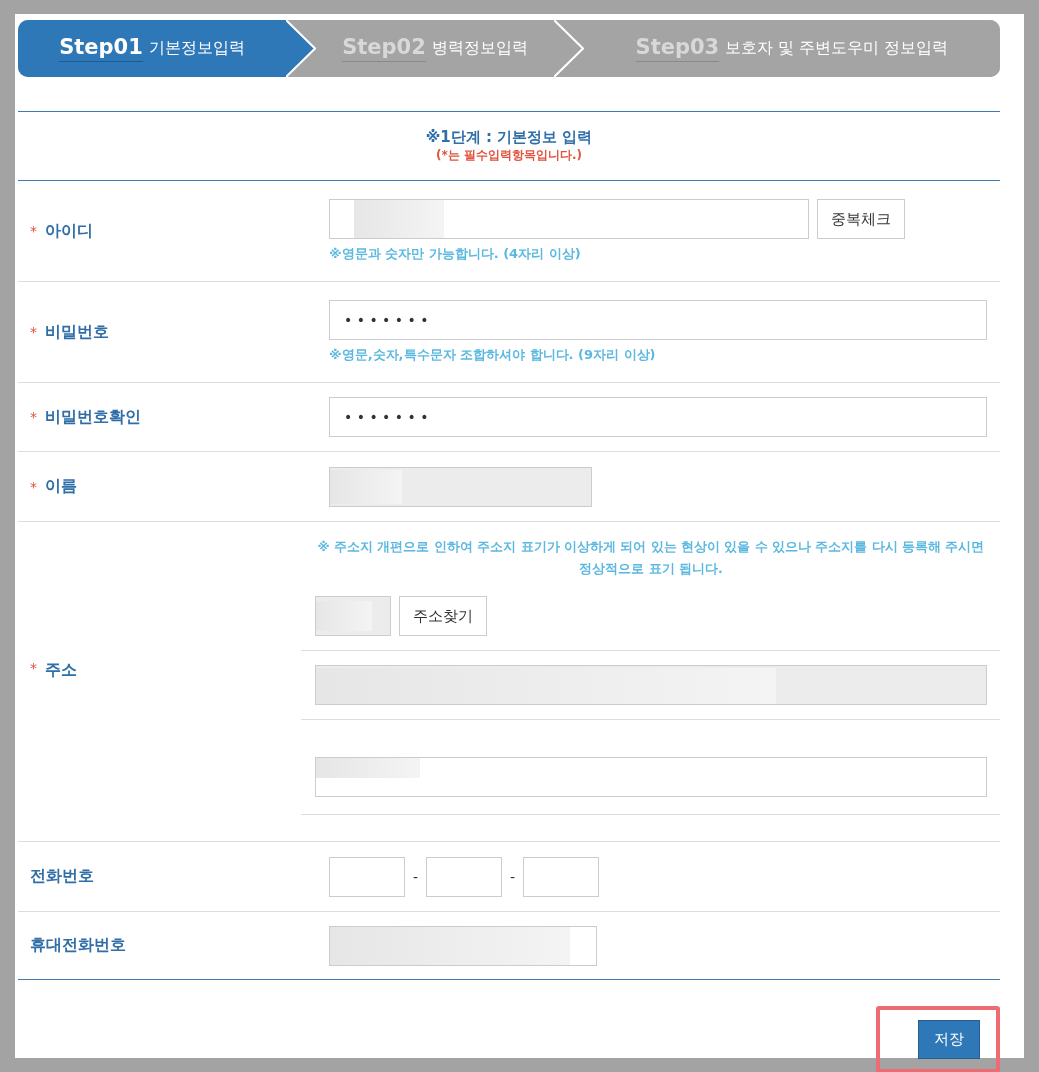 The height and width of the screenshot is (1072, 1039). What do you see at coordinates (861, 219) in the screenshot?
I see `duplicate-check-button: 중복체크` at bounding box center [861, 219].